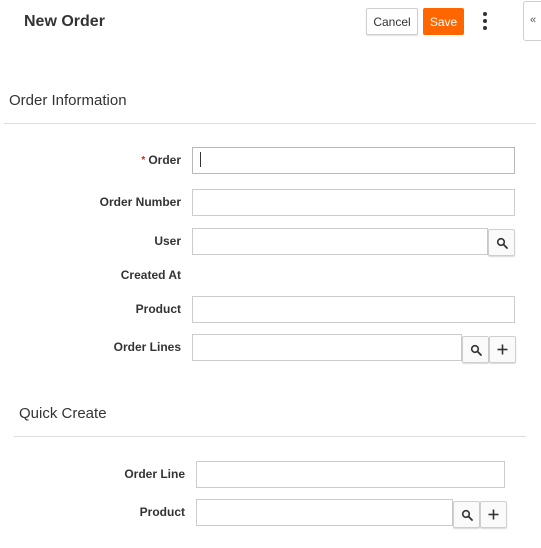 The image size is (541, 548). What do you see at coordinates (143, 160) in the screenshot?
I see `required-marker: *` at bounding box center [143, 160].